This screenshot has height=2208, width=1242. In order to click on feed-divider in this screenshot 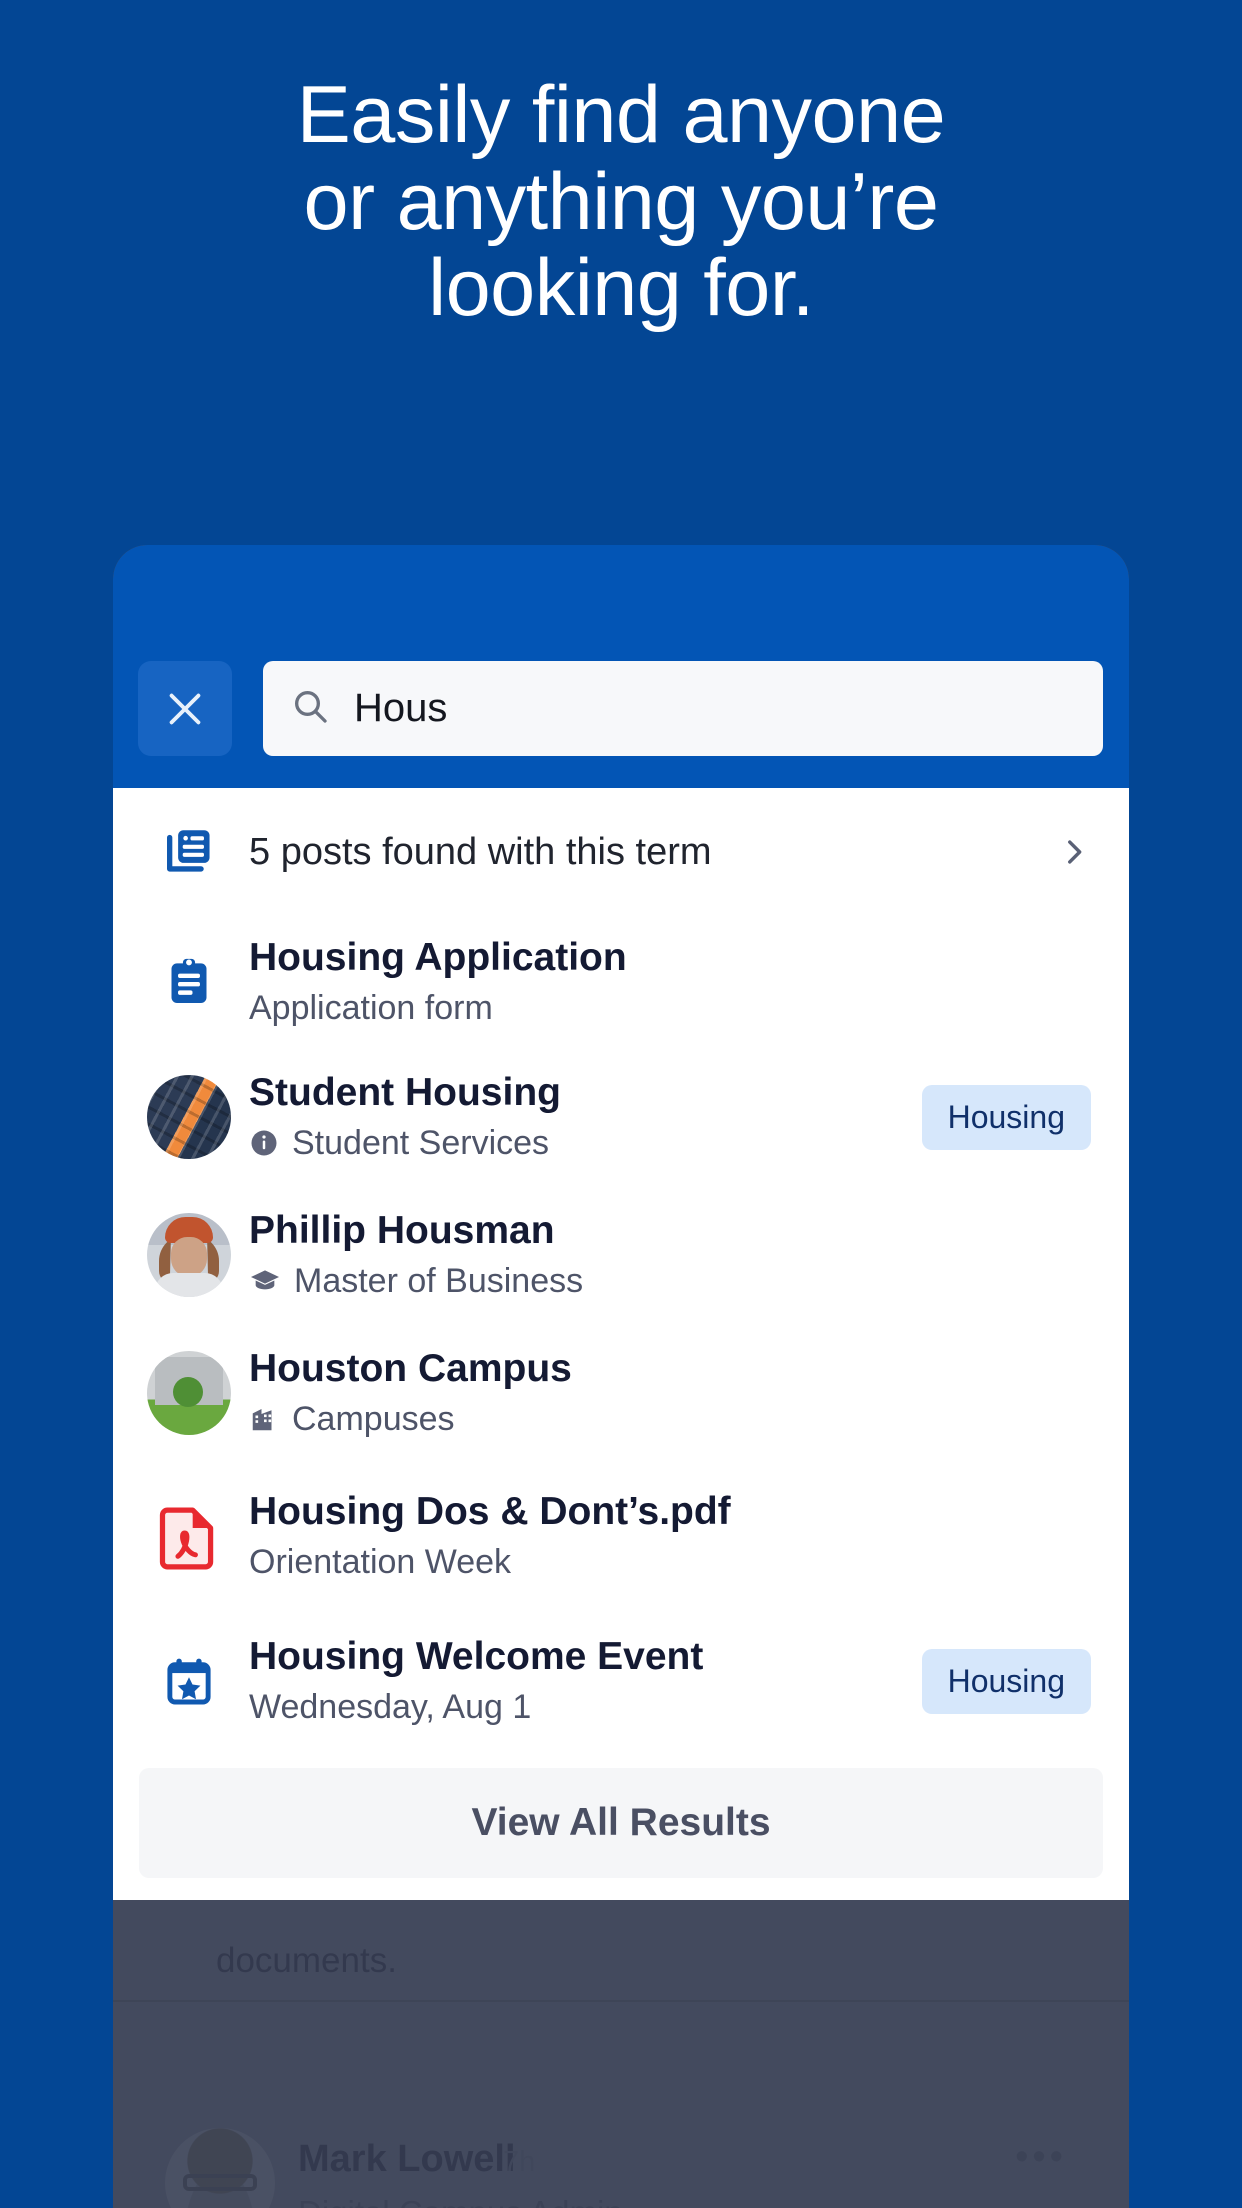, I will do `click(621, 2001)`.